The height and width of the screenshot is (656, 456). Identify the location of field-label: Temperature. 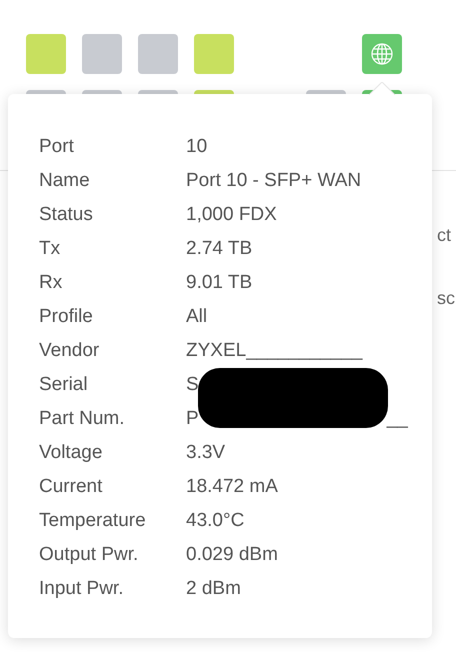
(93, 521).